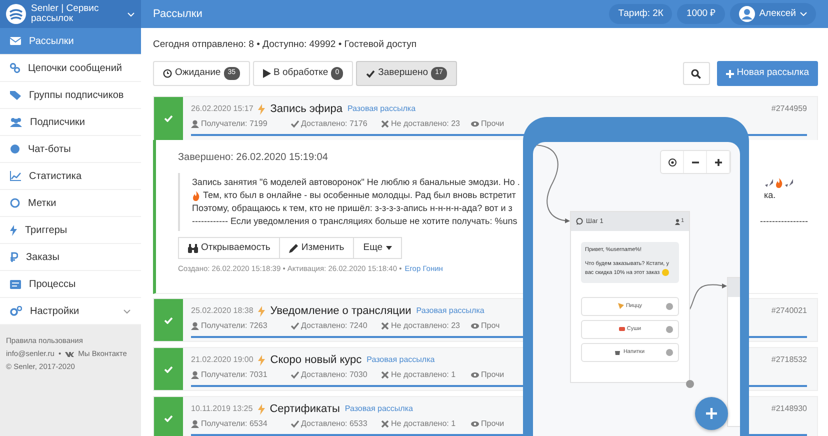 The width and height of the screenshot is (828, 436). Describe the element at coordinates (306, 109) in the screenshot. I see `mailing-title: Запись эфира` at that location.